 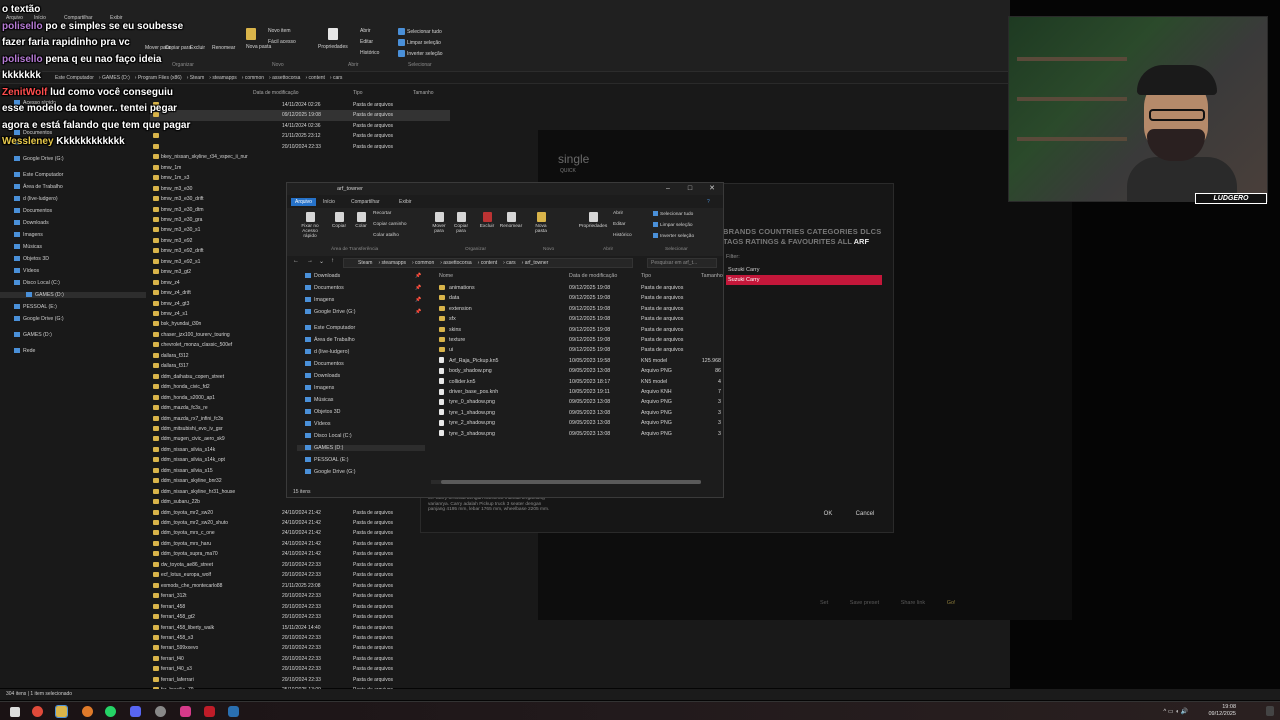 I want to click on delete-button: Excluir, so click(x=487, y=220).